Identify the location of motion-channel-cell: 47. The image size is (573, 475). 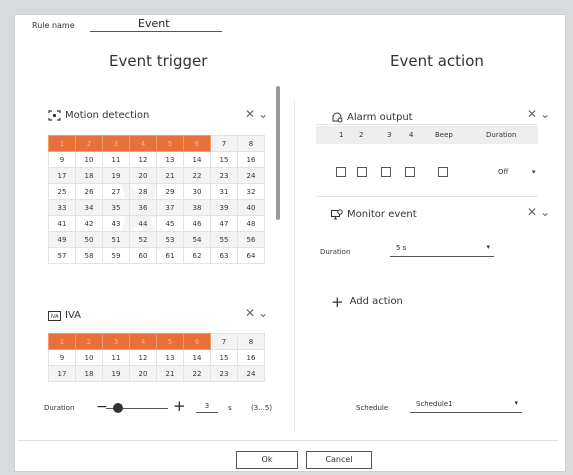
(224, 223).